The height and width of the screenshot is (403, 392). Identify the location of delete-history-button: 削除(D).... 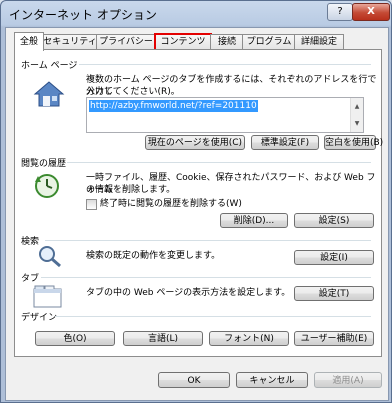
(254, 220).